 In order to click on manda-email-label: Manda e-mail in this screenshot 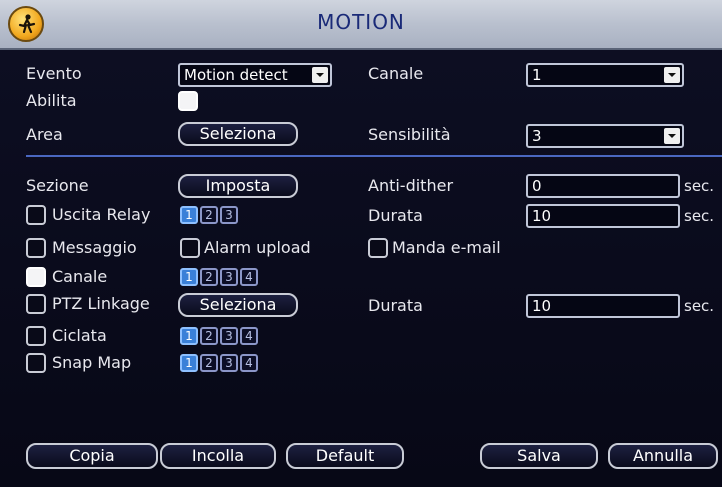, I will do `click(446, 247)`.